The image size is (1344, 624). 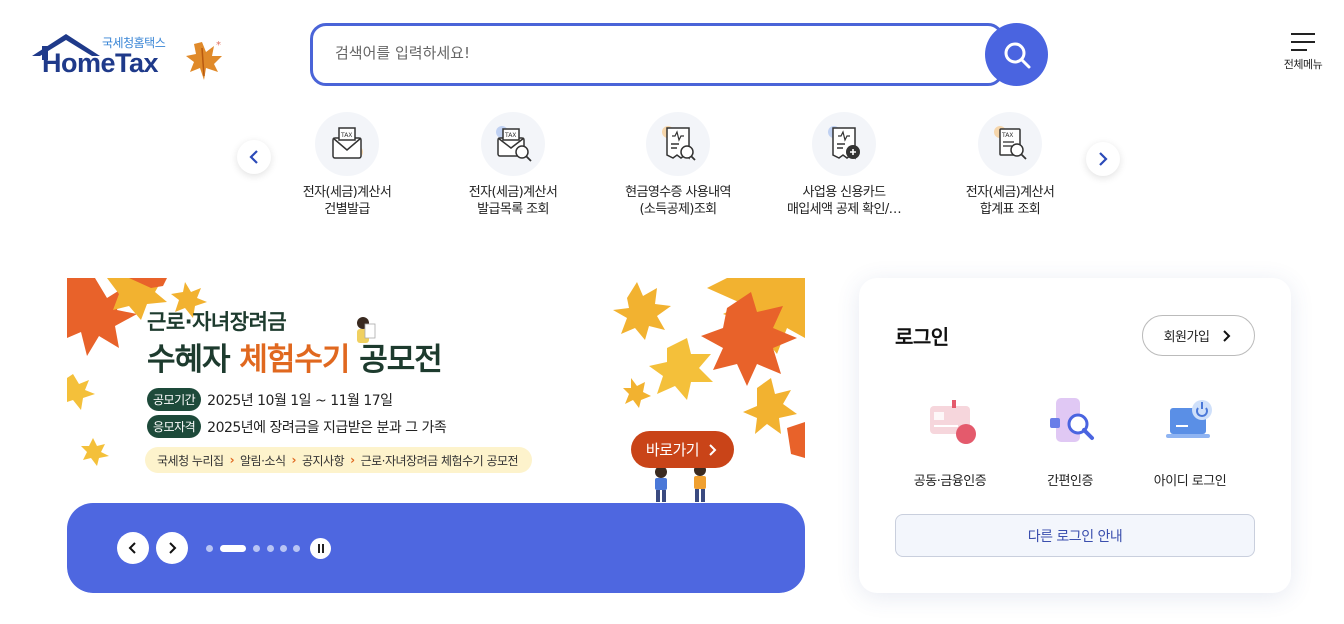 What do you see at coordinates (635, 53) in the screenshot?
I see `search-input` at bounding box center [635, 53].